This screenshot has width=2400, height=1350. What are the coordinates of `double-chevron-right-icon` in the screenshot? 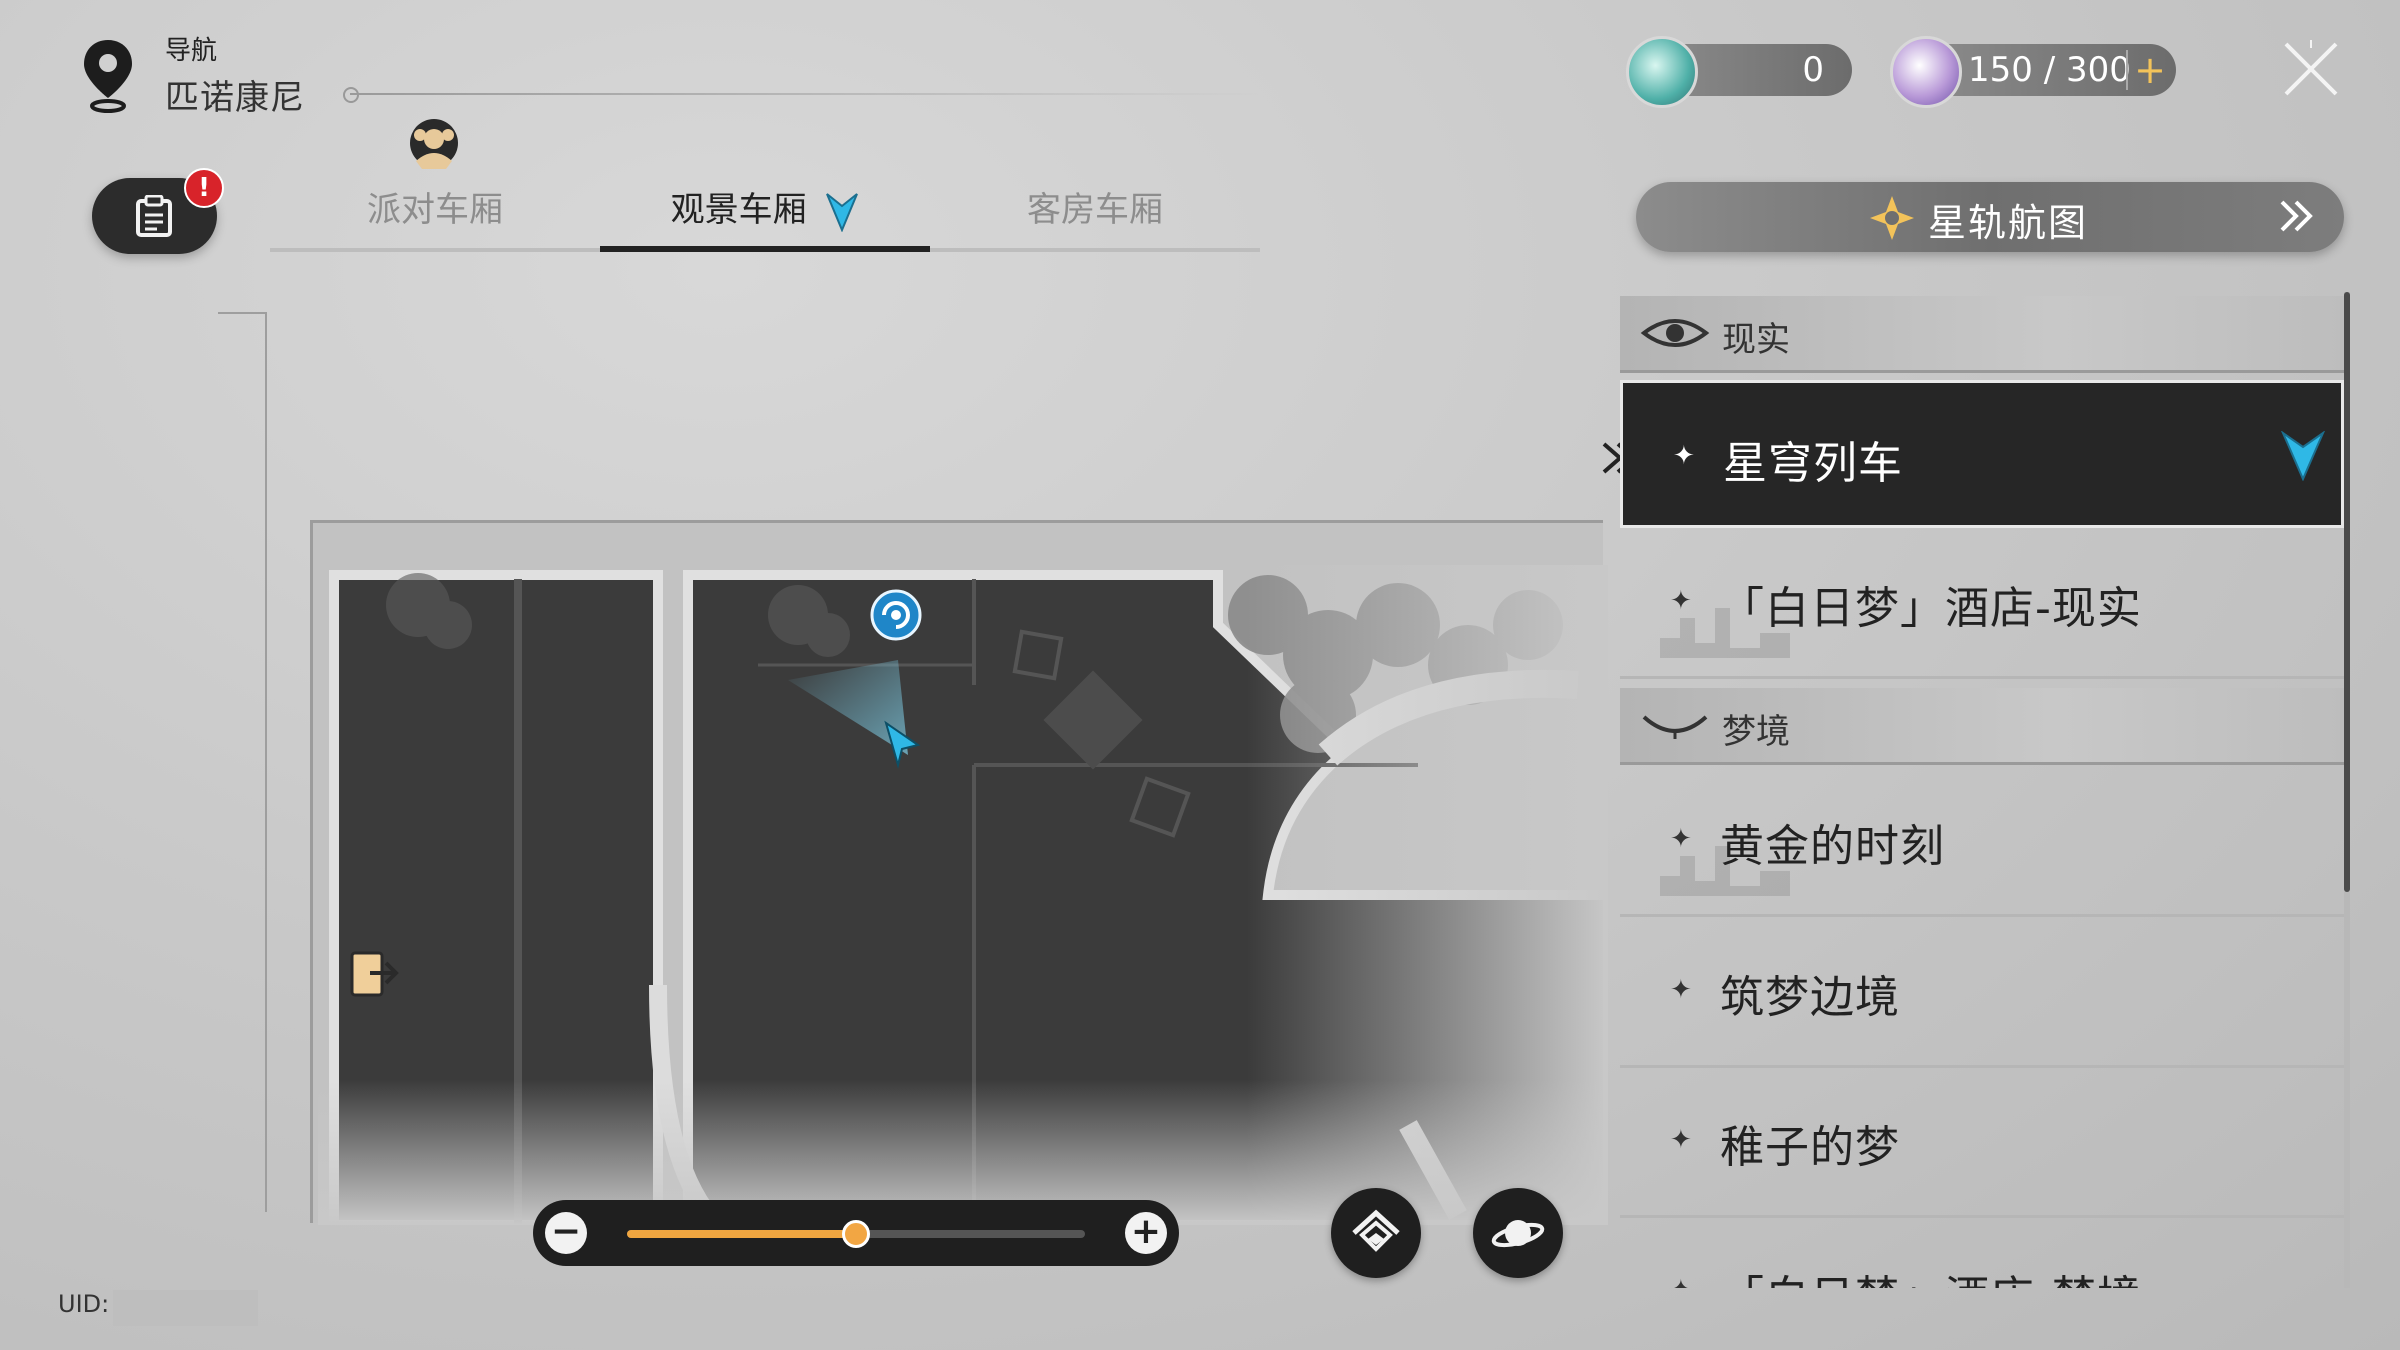 It's located at (2296, 216).